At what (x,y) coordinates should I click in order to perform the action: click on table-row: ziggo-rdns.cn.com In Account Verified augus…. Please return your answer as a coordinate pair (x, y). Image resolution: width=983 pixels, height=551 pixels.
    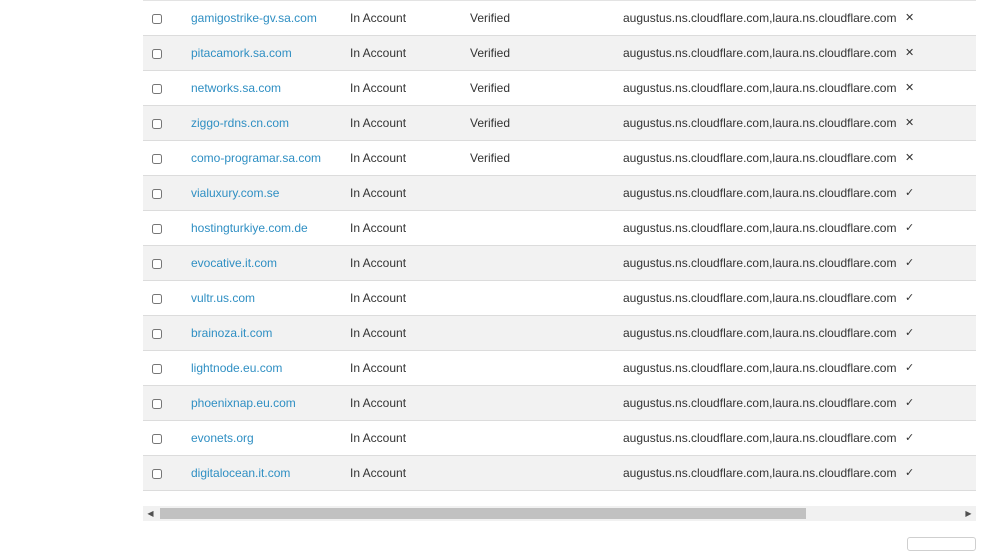
    Looking at the image, I should click on (559, 123).